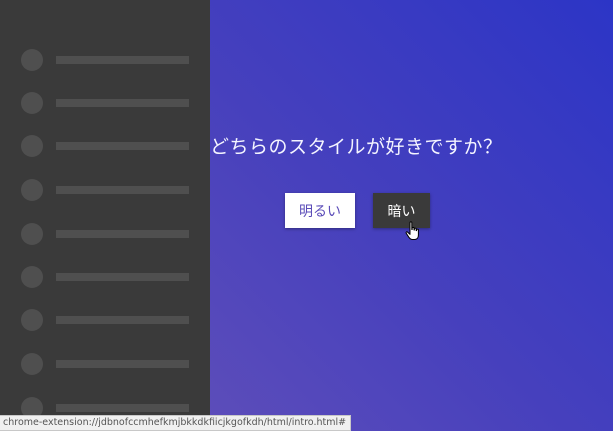 This screenshot has height=431, width=613. I want to click on style-question: どちらのスタイルが好きですか？, so click(356, 147).